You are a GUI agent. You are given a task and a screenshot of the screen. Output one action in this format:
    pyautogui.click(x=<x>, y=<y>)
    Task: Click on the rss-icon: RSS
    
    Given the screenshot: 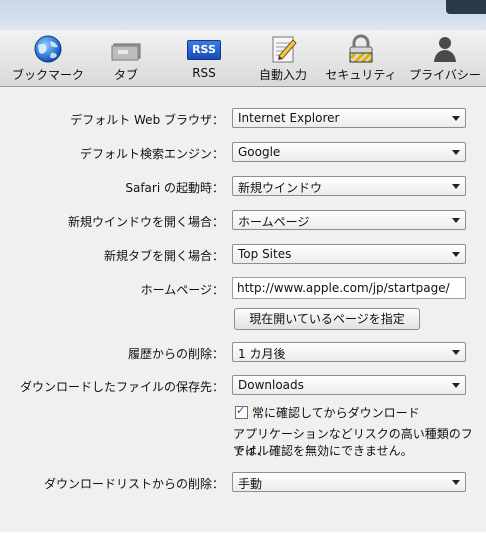 What is the action you would take?
    pyautogui.click(x=204, y=49)
    